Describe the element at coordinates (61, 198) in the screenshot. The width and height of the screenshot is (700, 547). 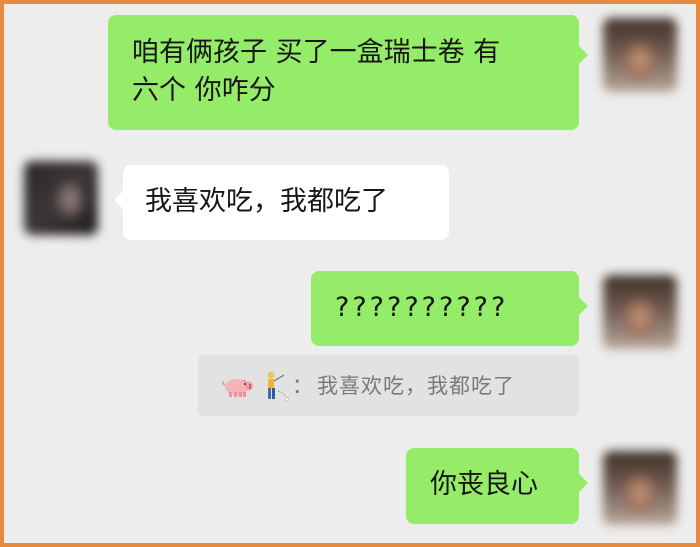
I see `contact-avatar` at that location.